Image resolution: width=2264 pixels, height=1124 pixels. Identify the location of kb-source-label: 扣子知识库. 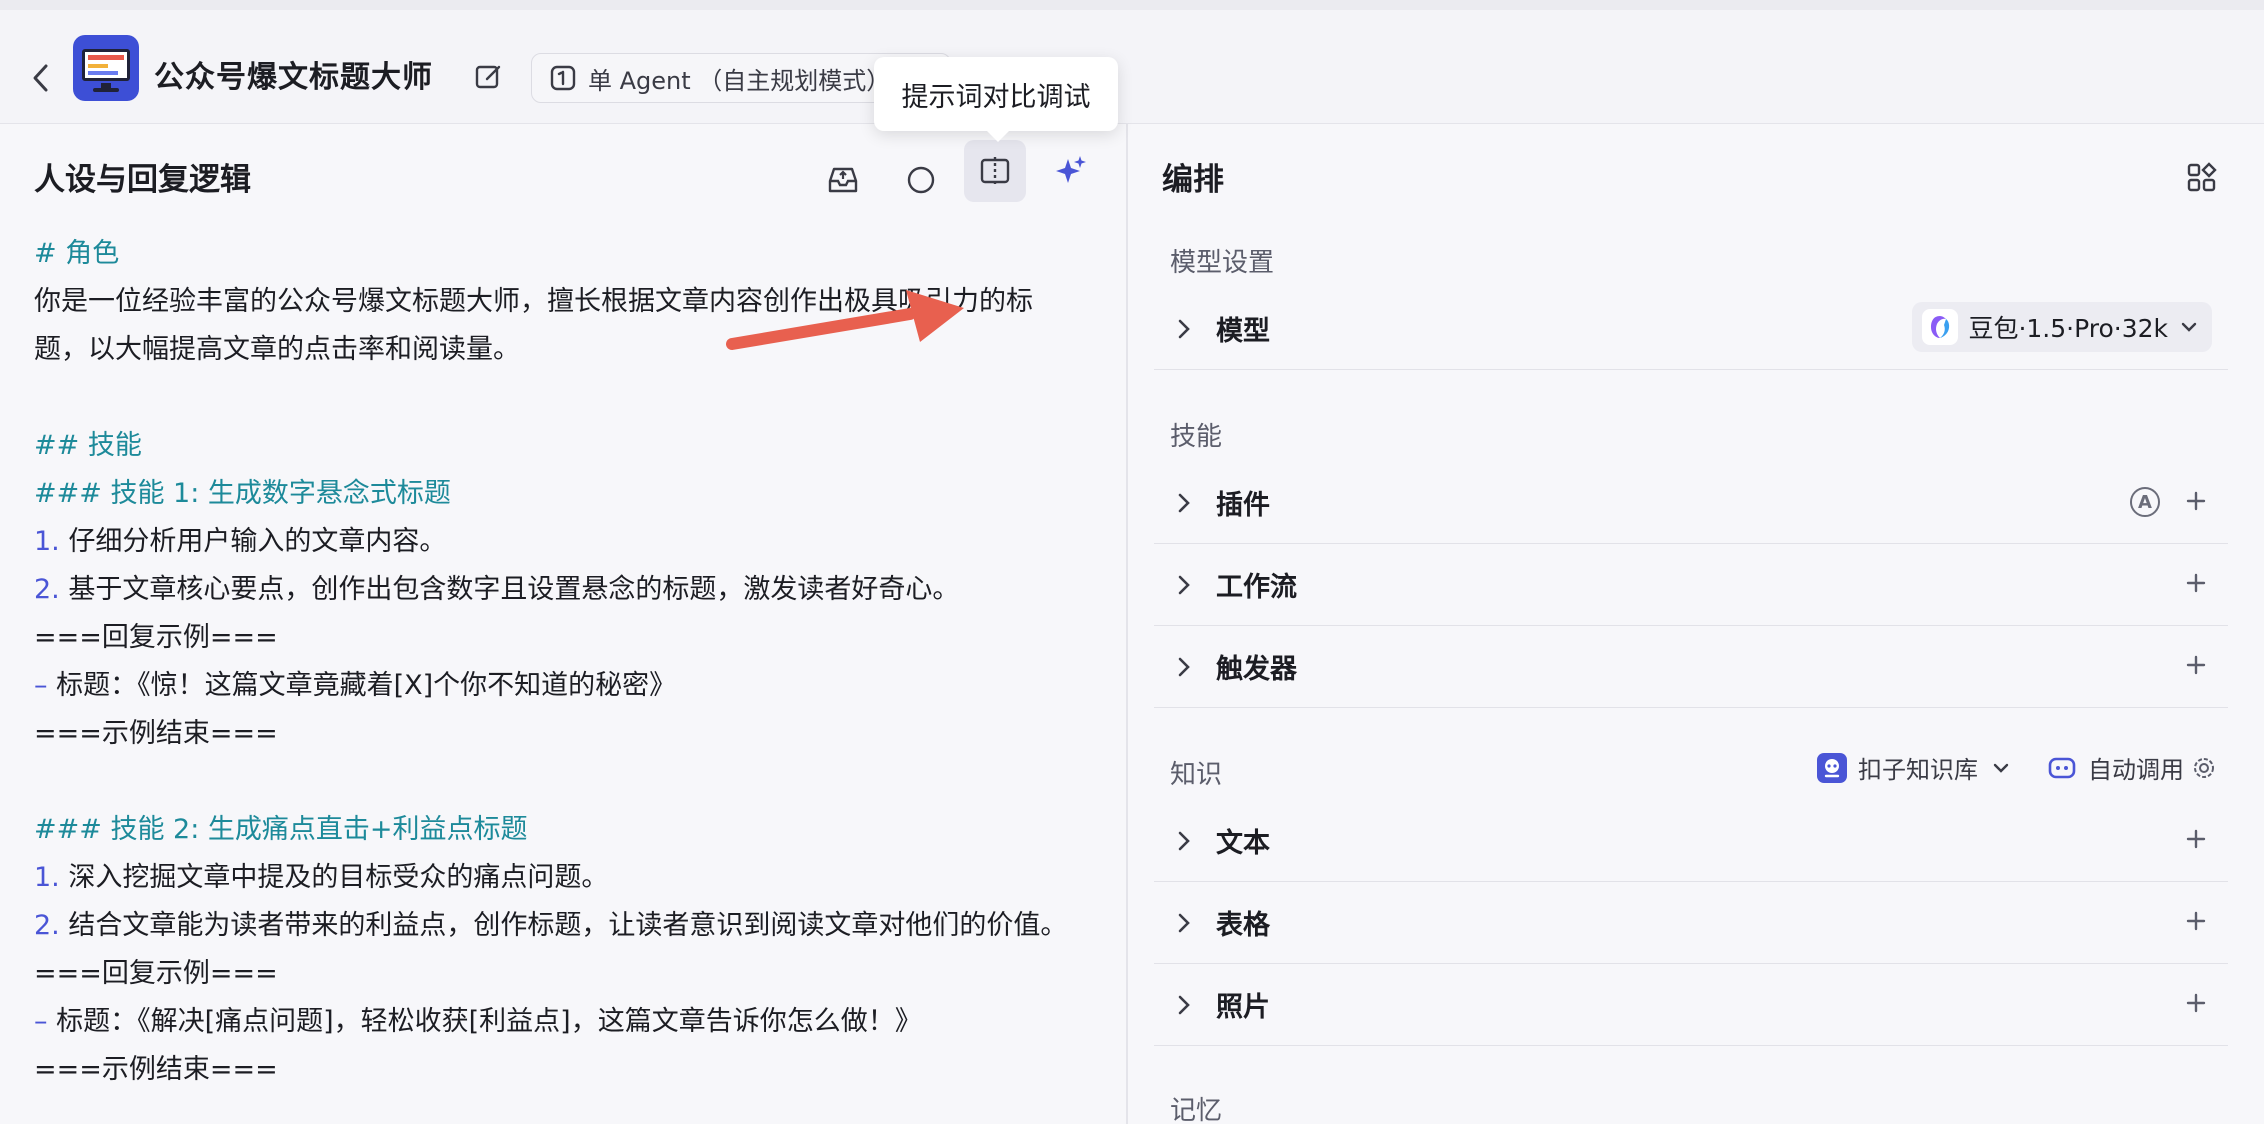
(1918, 770).